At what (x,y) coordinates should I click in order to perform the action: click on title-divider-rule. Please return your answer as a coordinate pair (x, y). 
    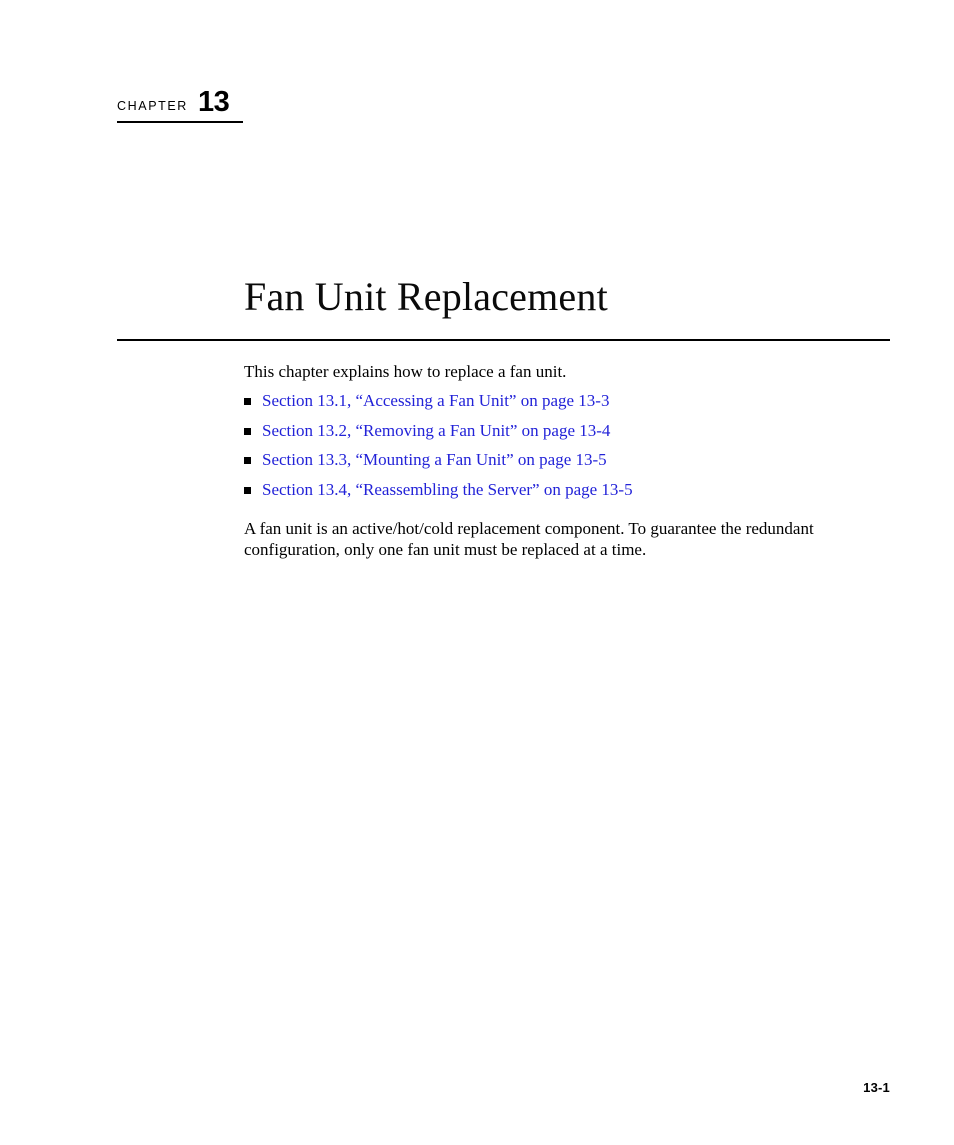
    Looking at the image, I should click on (503, 340).